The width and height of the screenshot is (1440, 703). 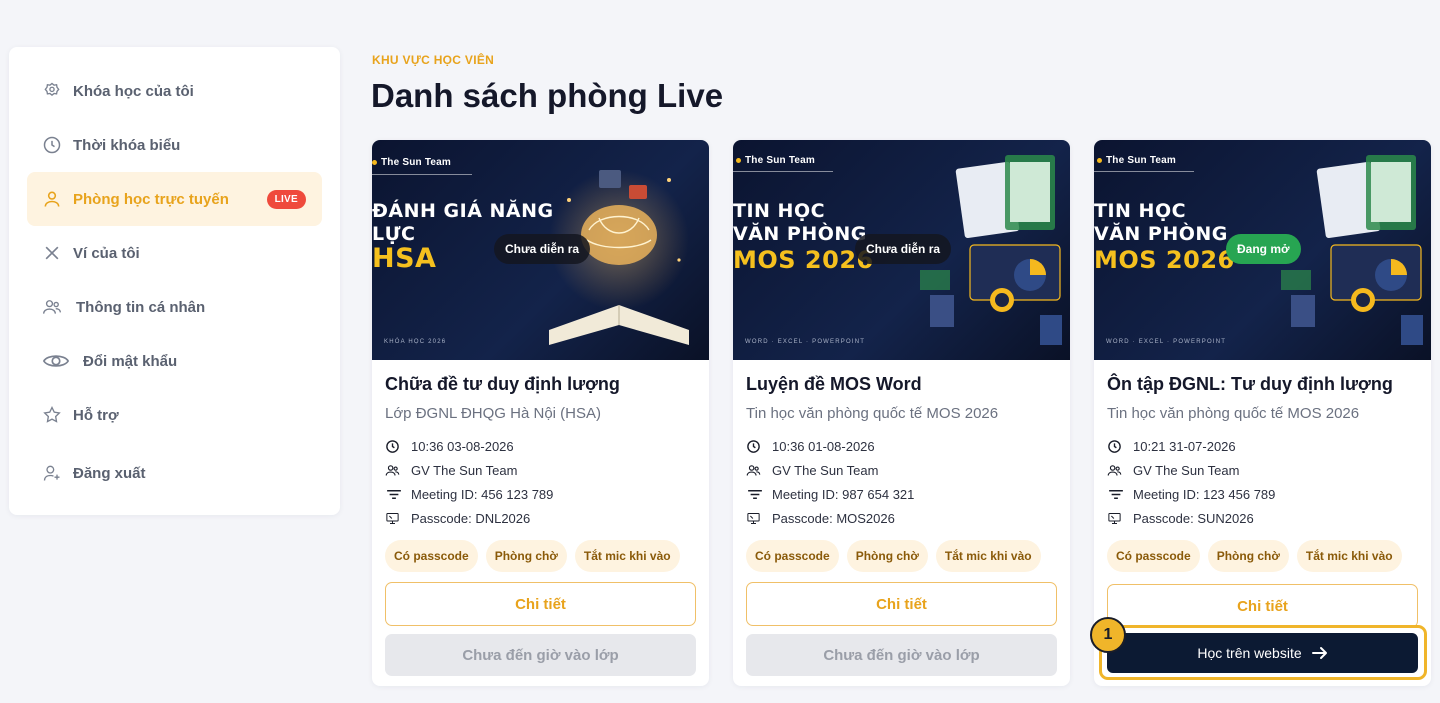 What do you see at coordinates (433, 60) in the screenshot?
I see `section-eyebrow: KHU VỰC HỌC VIÊN` at bounding box center [433, 60].